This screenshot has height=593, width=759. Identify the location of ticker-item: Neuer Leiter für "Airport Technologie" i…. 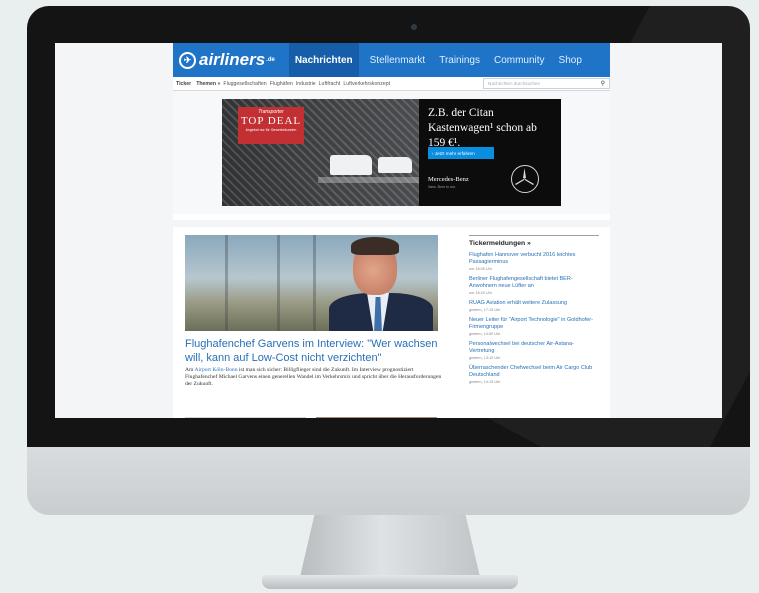
(534, 326).